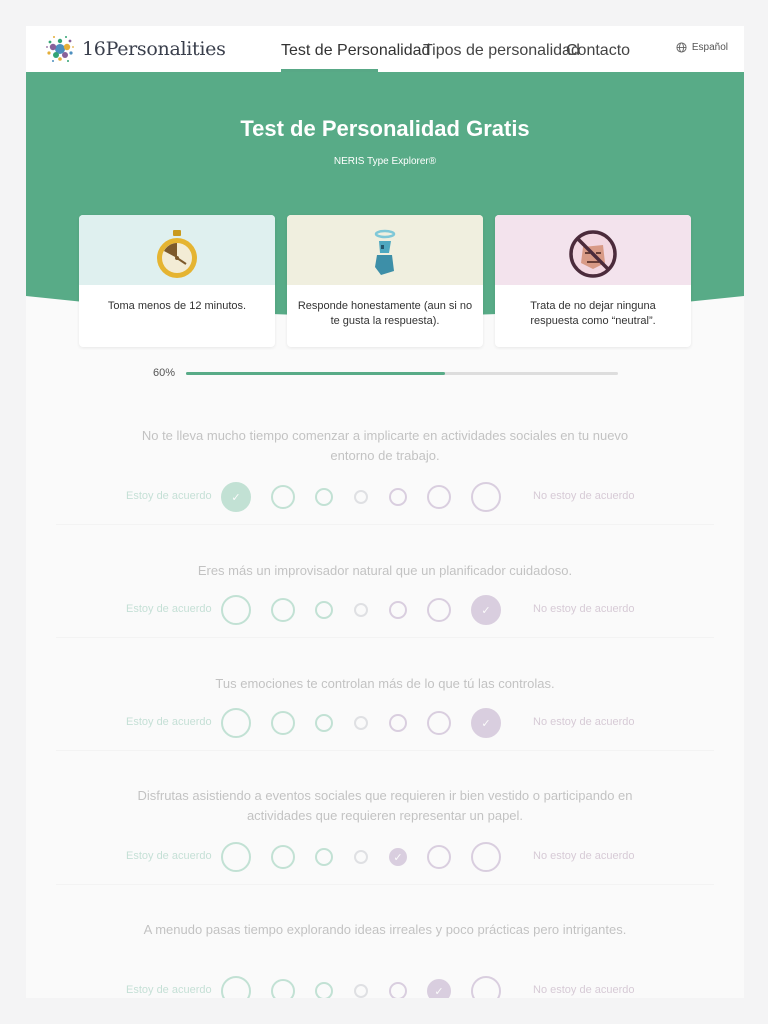 This screenshot has height=1024, width=768. I want to click on progress-percent: 60%, so click(164, 373).